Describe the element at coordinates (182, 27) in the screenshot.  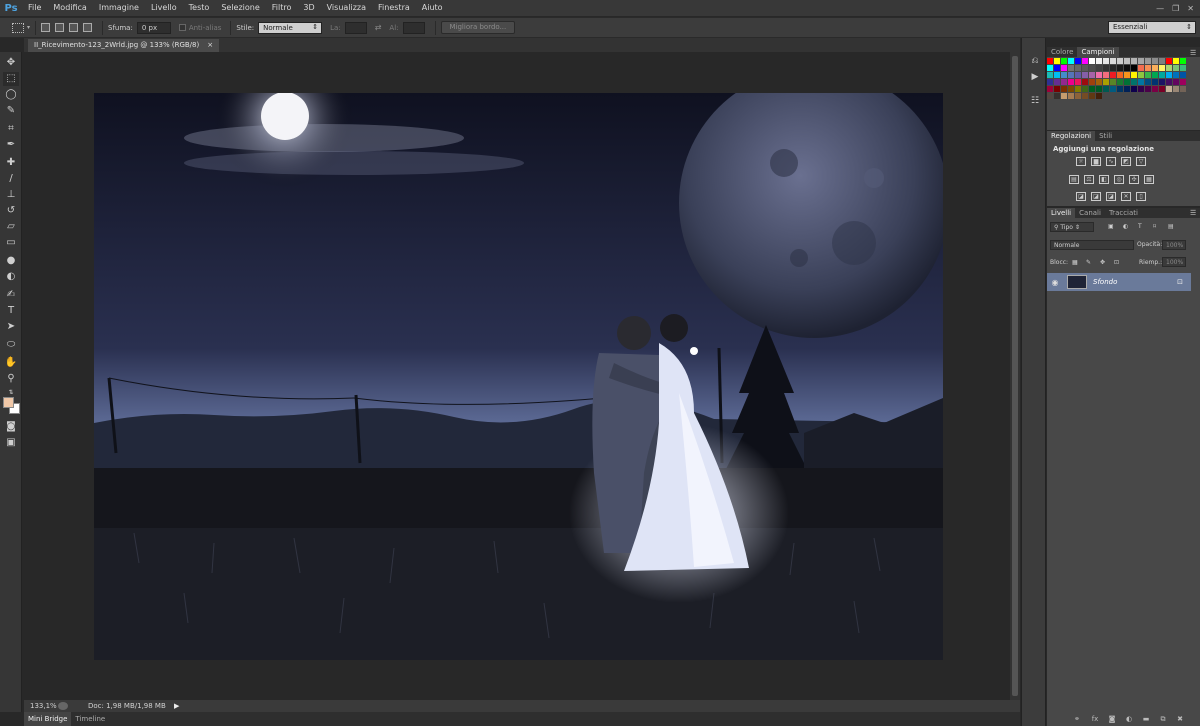
I see `antialias-checkbox` at that location.